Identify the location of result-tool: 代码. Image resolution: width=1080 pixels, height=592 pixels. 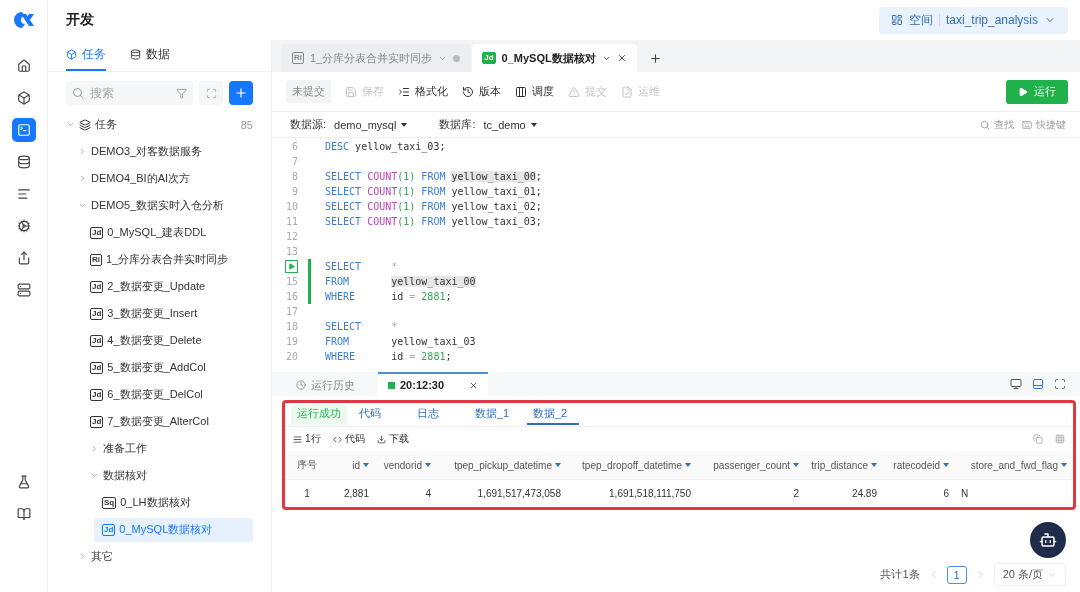
(348, 439).